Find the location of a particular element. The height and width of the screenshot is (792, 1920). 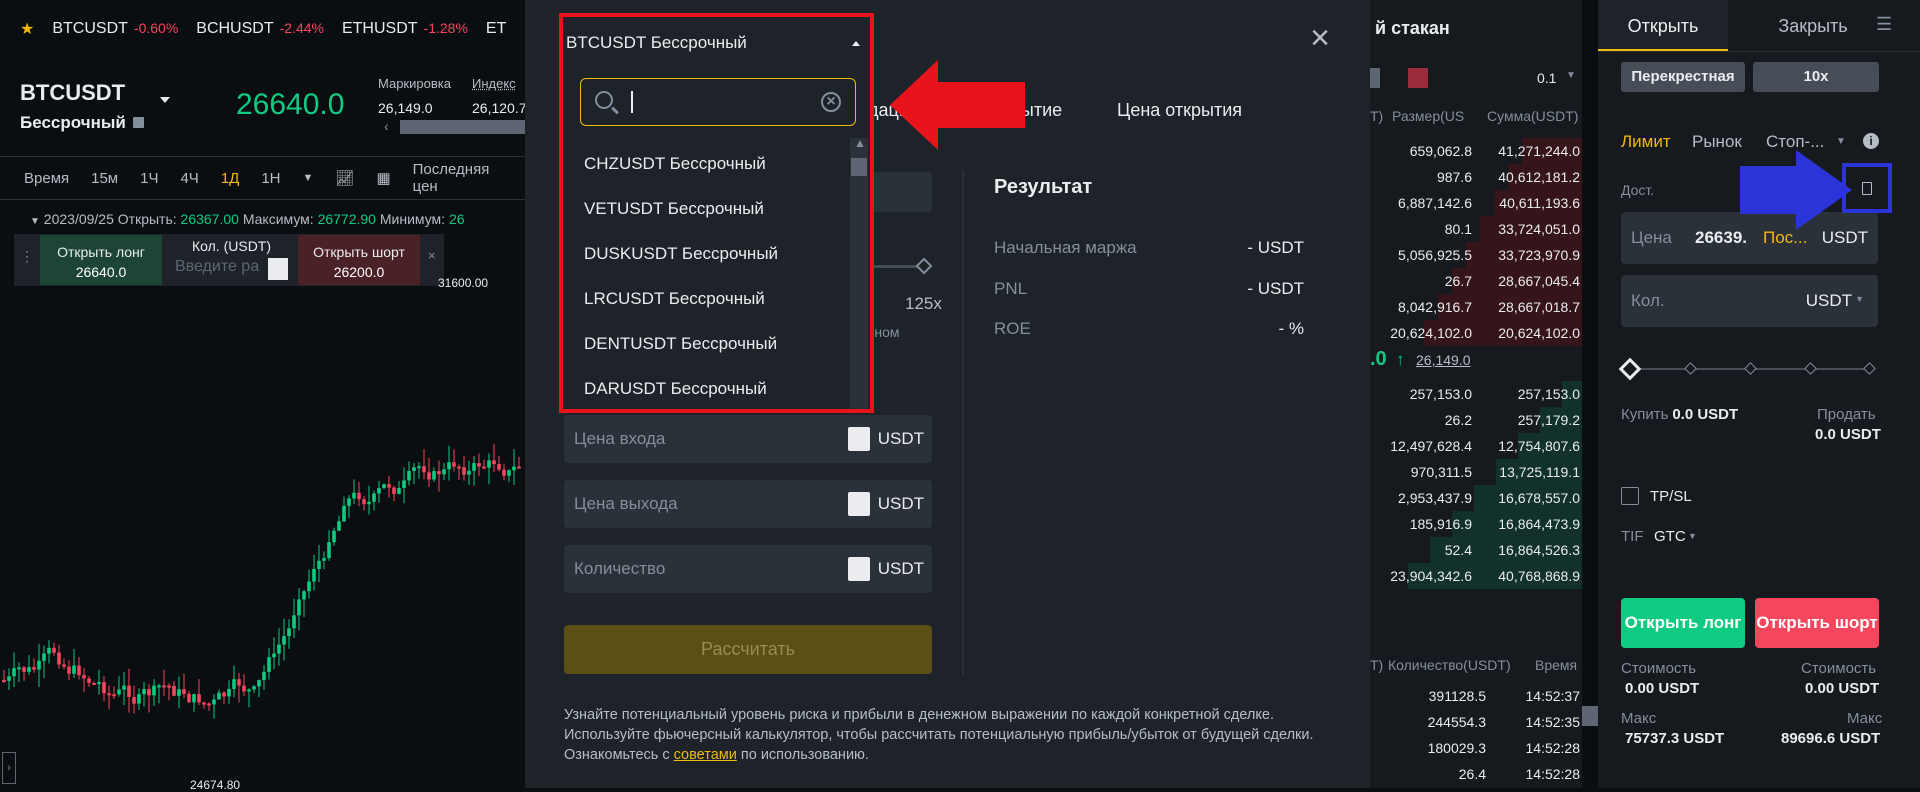

ticker-item: BCHUSDT -2.44% is located at coordinates (260, 29).